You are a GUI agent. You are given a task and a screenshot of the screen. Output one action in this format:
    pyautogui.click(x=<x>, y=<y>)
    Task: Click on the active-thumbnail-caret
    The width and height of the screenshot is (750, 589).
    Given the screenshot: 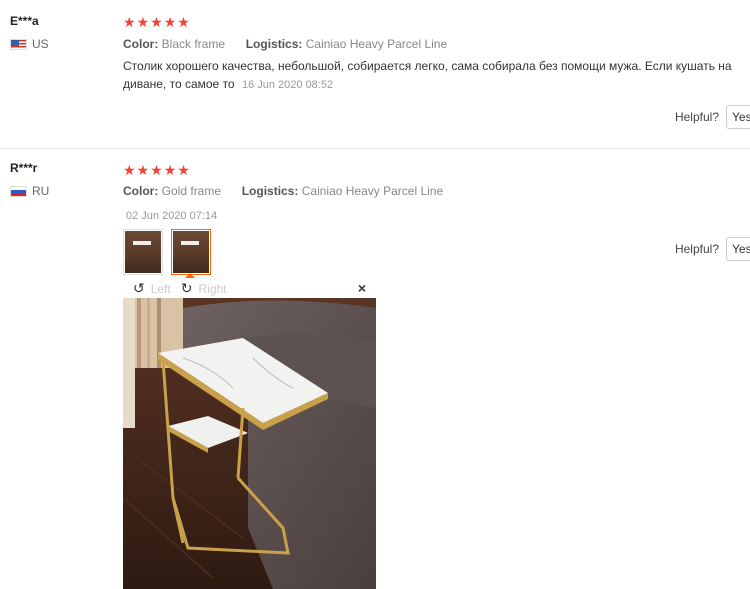 What is the action you would take?
    pyautogui.click(x=190, y=275)
    